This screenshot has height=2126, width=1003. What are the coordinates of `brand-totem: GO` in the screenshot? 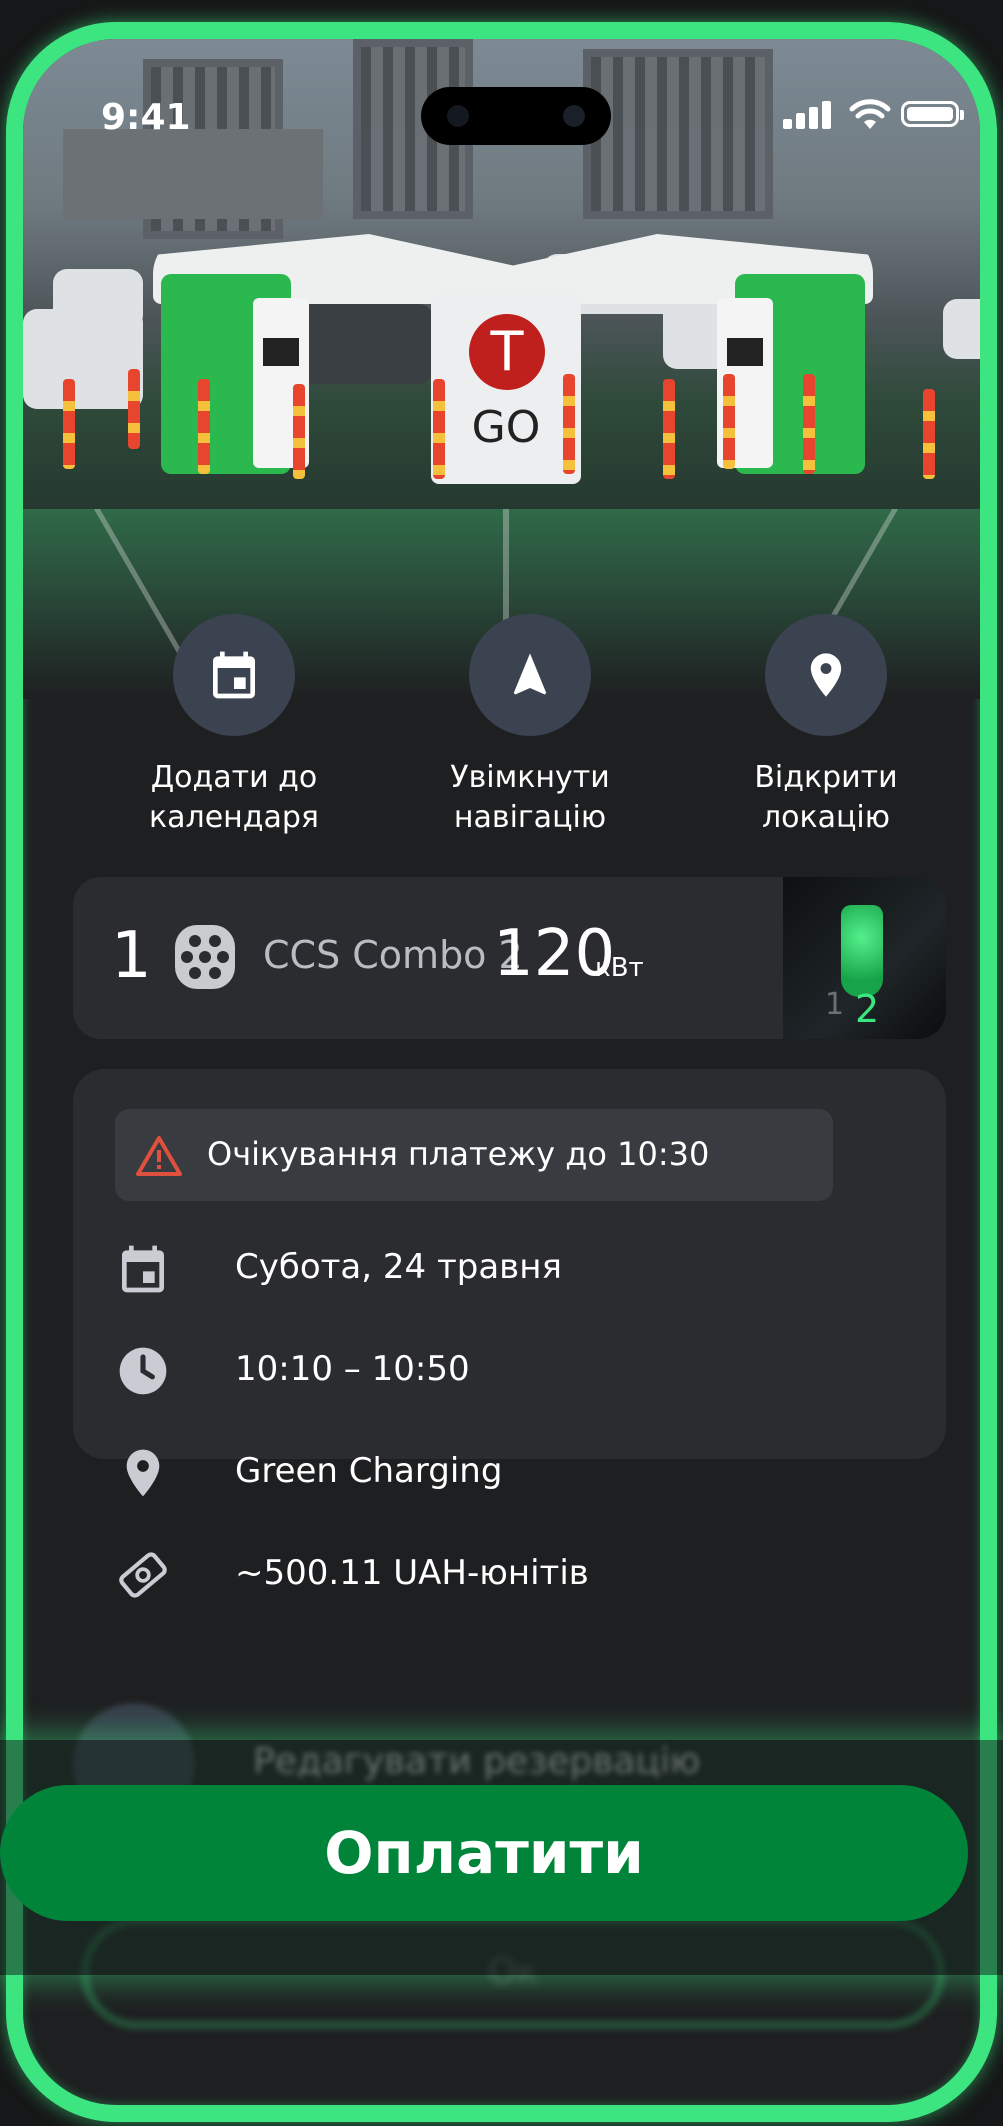 It's located at (506, 389).